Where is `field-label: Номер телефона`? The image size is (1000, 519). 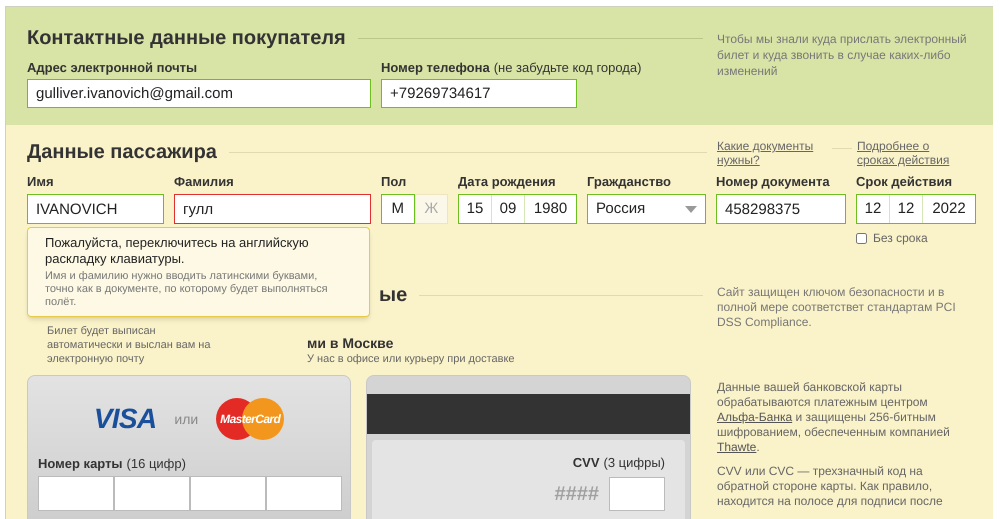
field-label: Номер телефона is located at coordinates (435, 68).